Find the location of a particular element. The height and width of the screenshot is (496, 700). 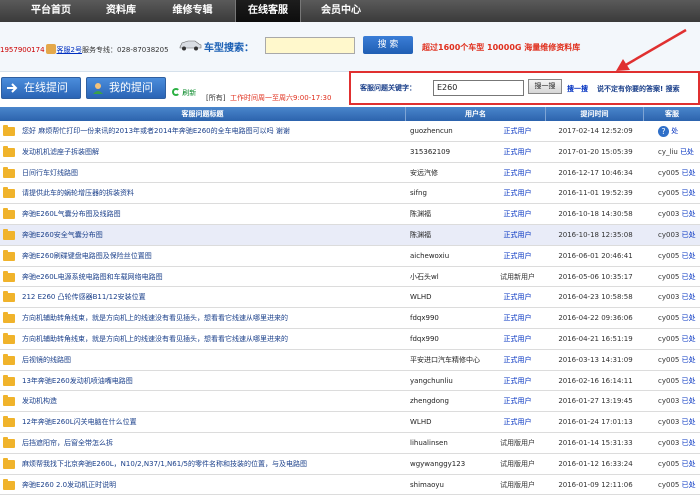

service-avatar-icon is located at coordinates (50, 49).